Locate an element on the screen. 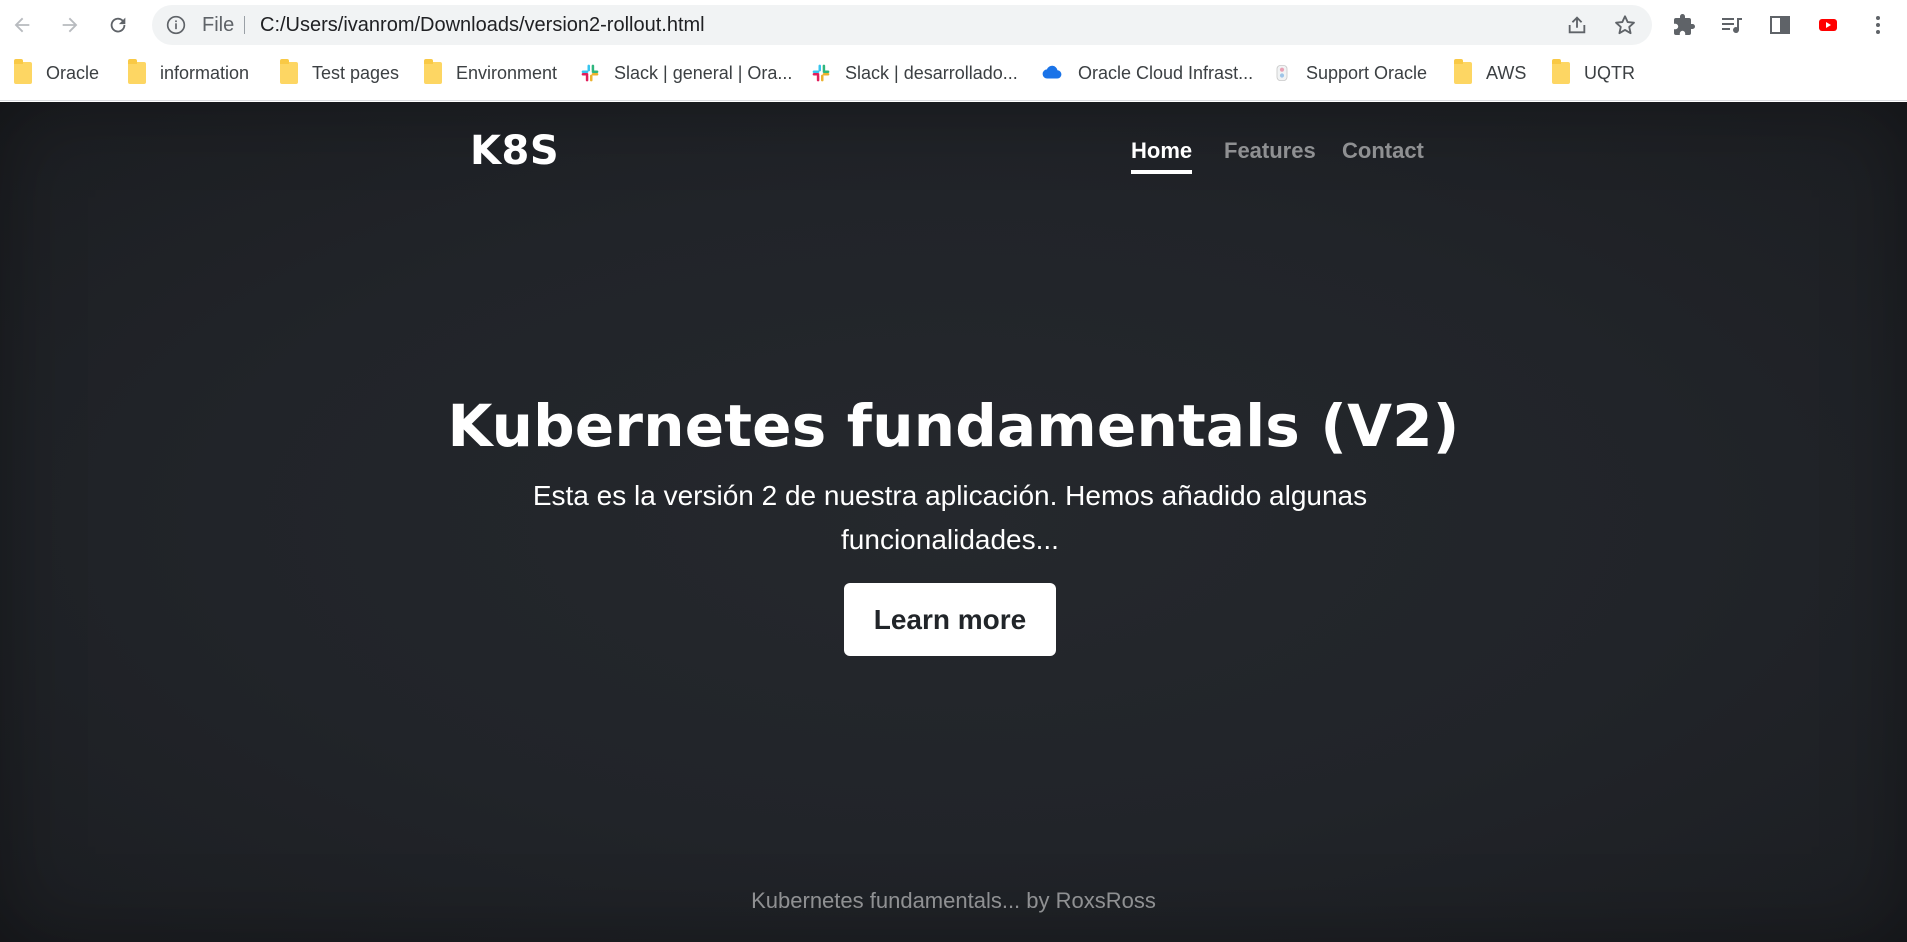 The width and height of the screenshot is (1907, 942). bookmark-aws: AWS is located at coordinates (1490, 72).